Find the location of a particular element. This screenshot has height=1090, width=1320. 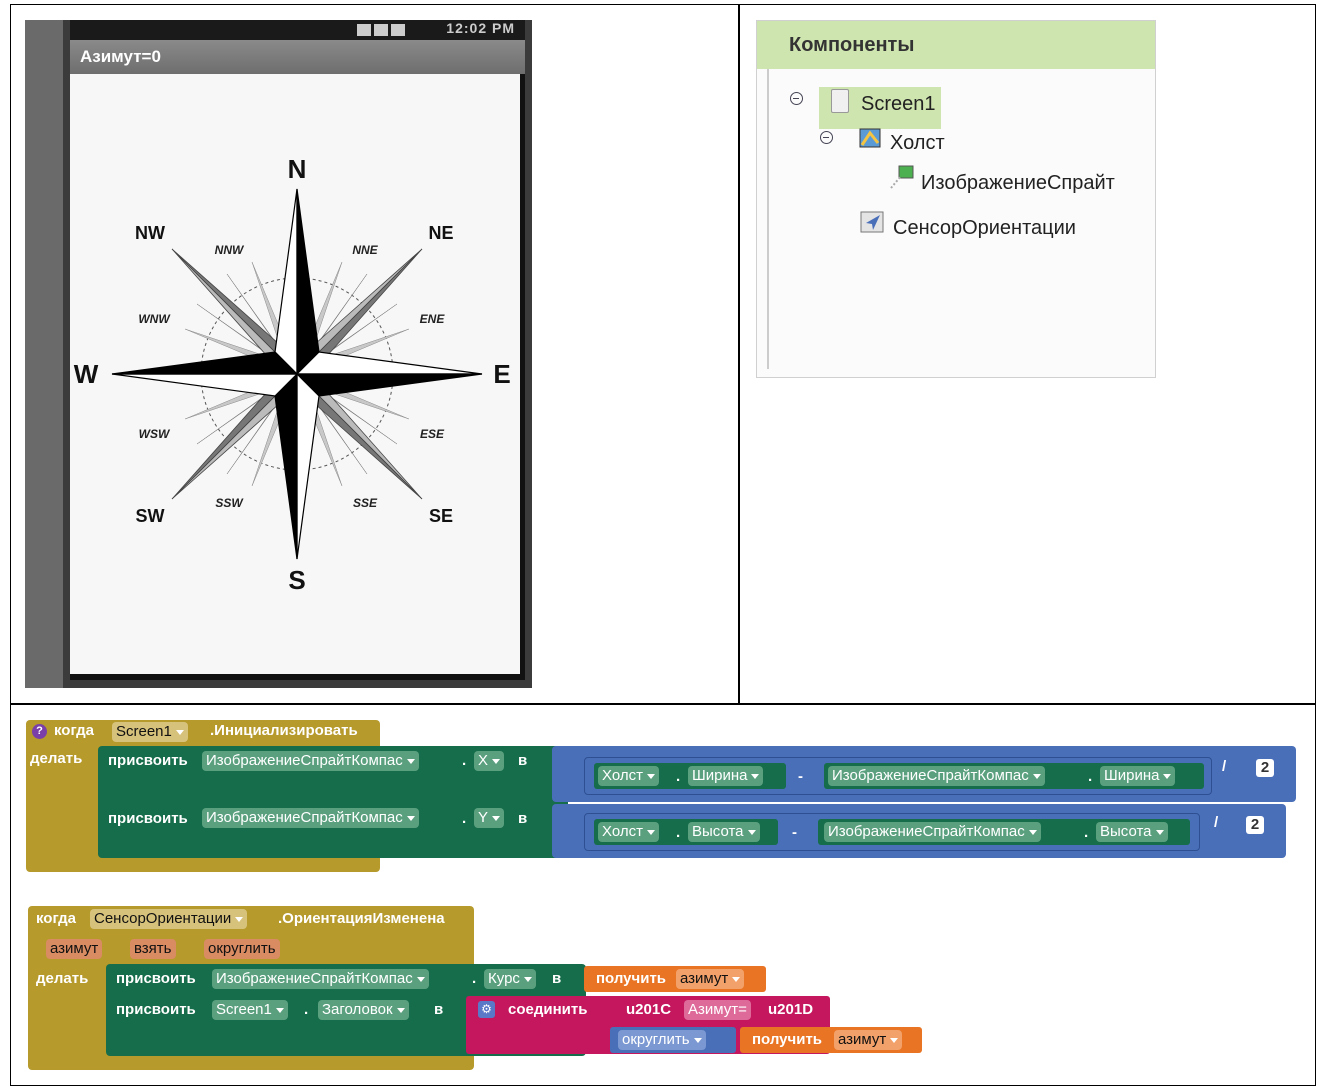

screen-icon is located at coordinates (840, 101).